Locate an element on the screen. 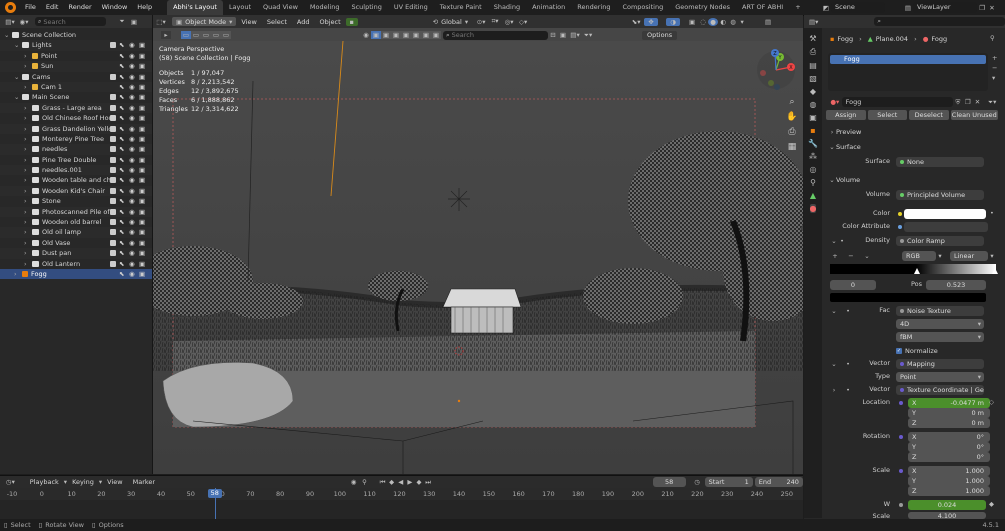  add-stop-icon: + is located at coordinates (835, 256).